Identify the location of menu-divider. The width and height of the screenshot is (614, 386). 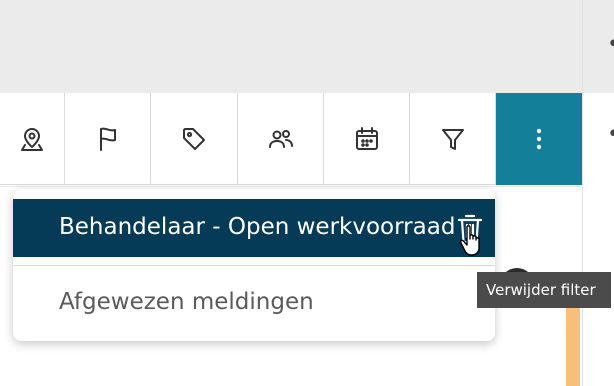
(254, 265).